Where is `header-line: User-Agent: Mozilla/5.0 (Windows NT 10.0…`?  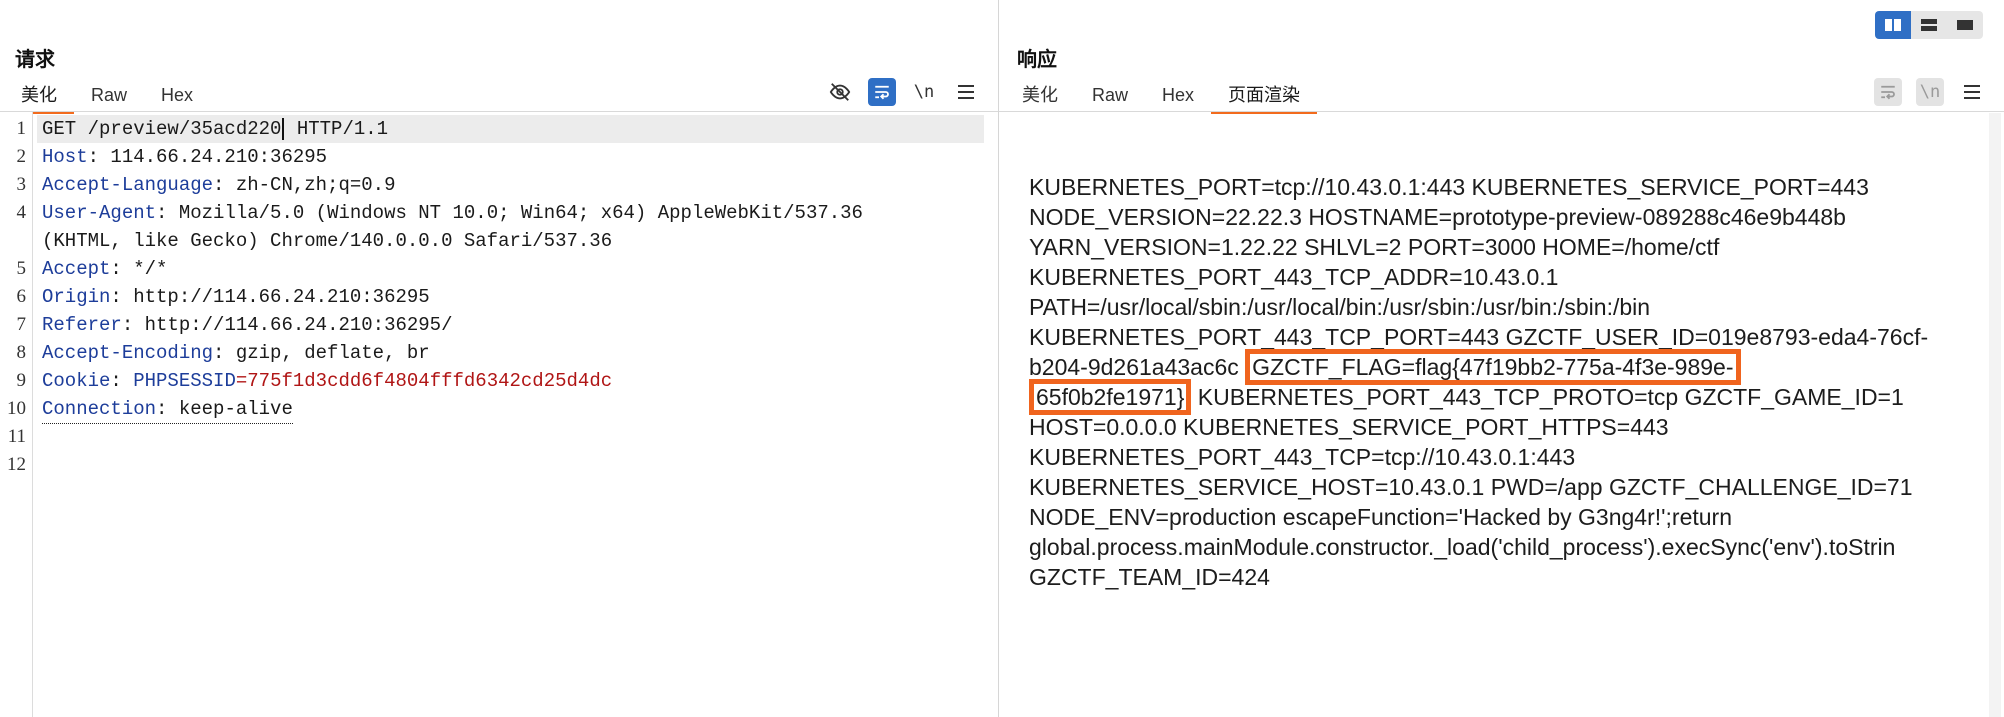
header-line: User-Agent: Mozilla/5.0 (Windows NT 10.0… is located at coordinates (452, 213).